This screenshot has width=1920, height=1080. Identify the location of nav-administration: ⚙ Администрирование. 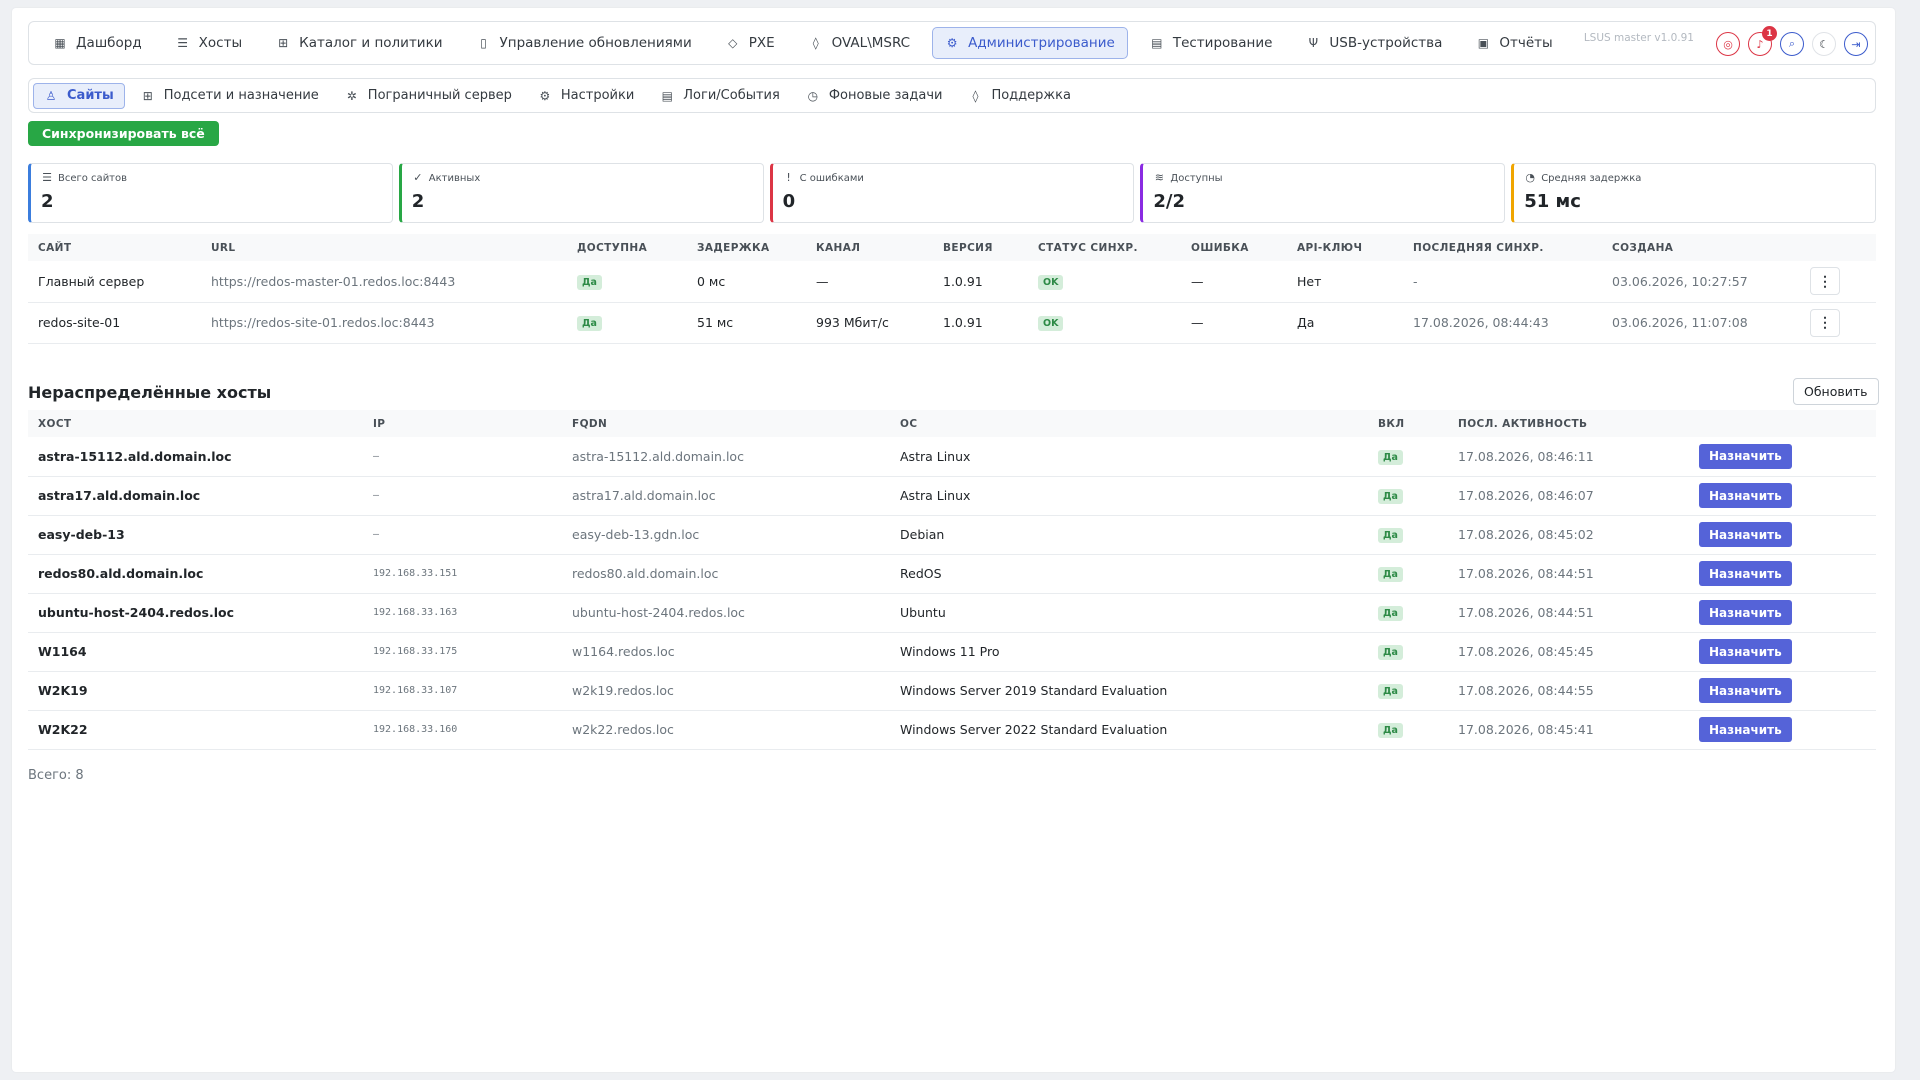
(1030, 43).